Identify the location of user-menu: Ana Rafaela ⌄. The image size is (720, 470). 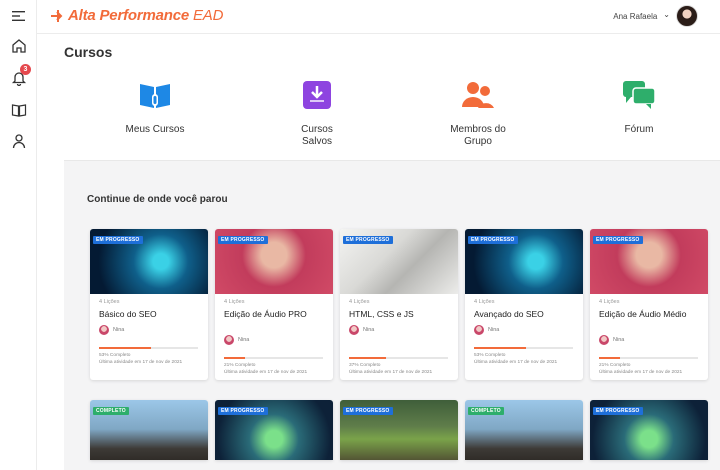
(655, 16).